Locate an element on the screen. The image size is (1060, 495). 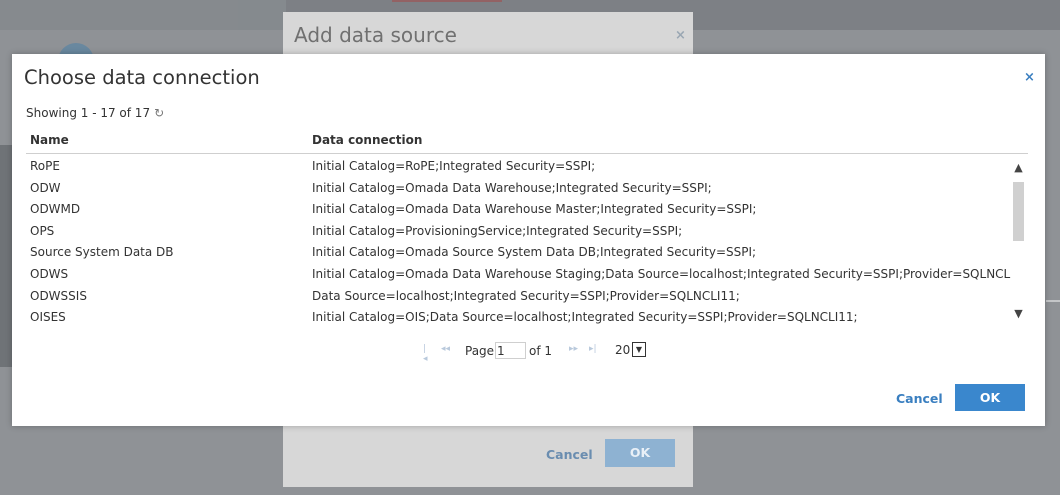
page-of-label: of 1 is located at coordinates (541, 351).